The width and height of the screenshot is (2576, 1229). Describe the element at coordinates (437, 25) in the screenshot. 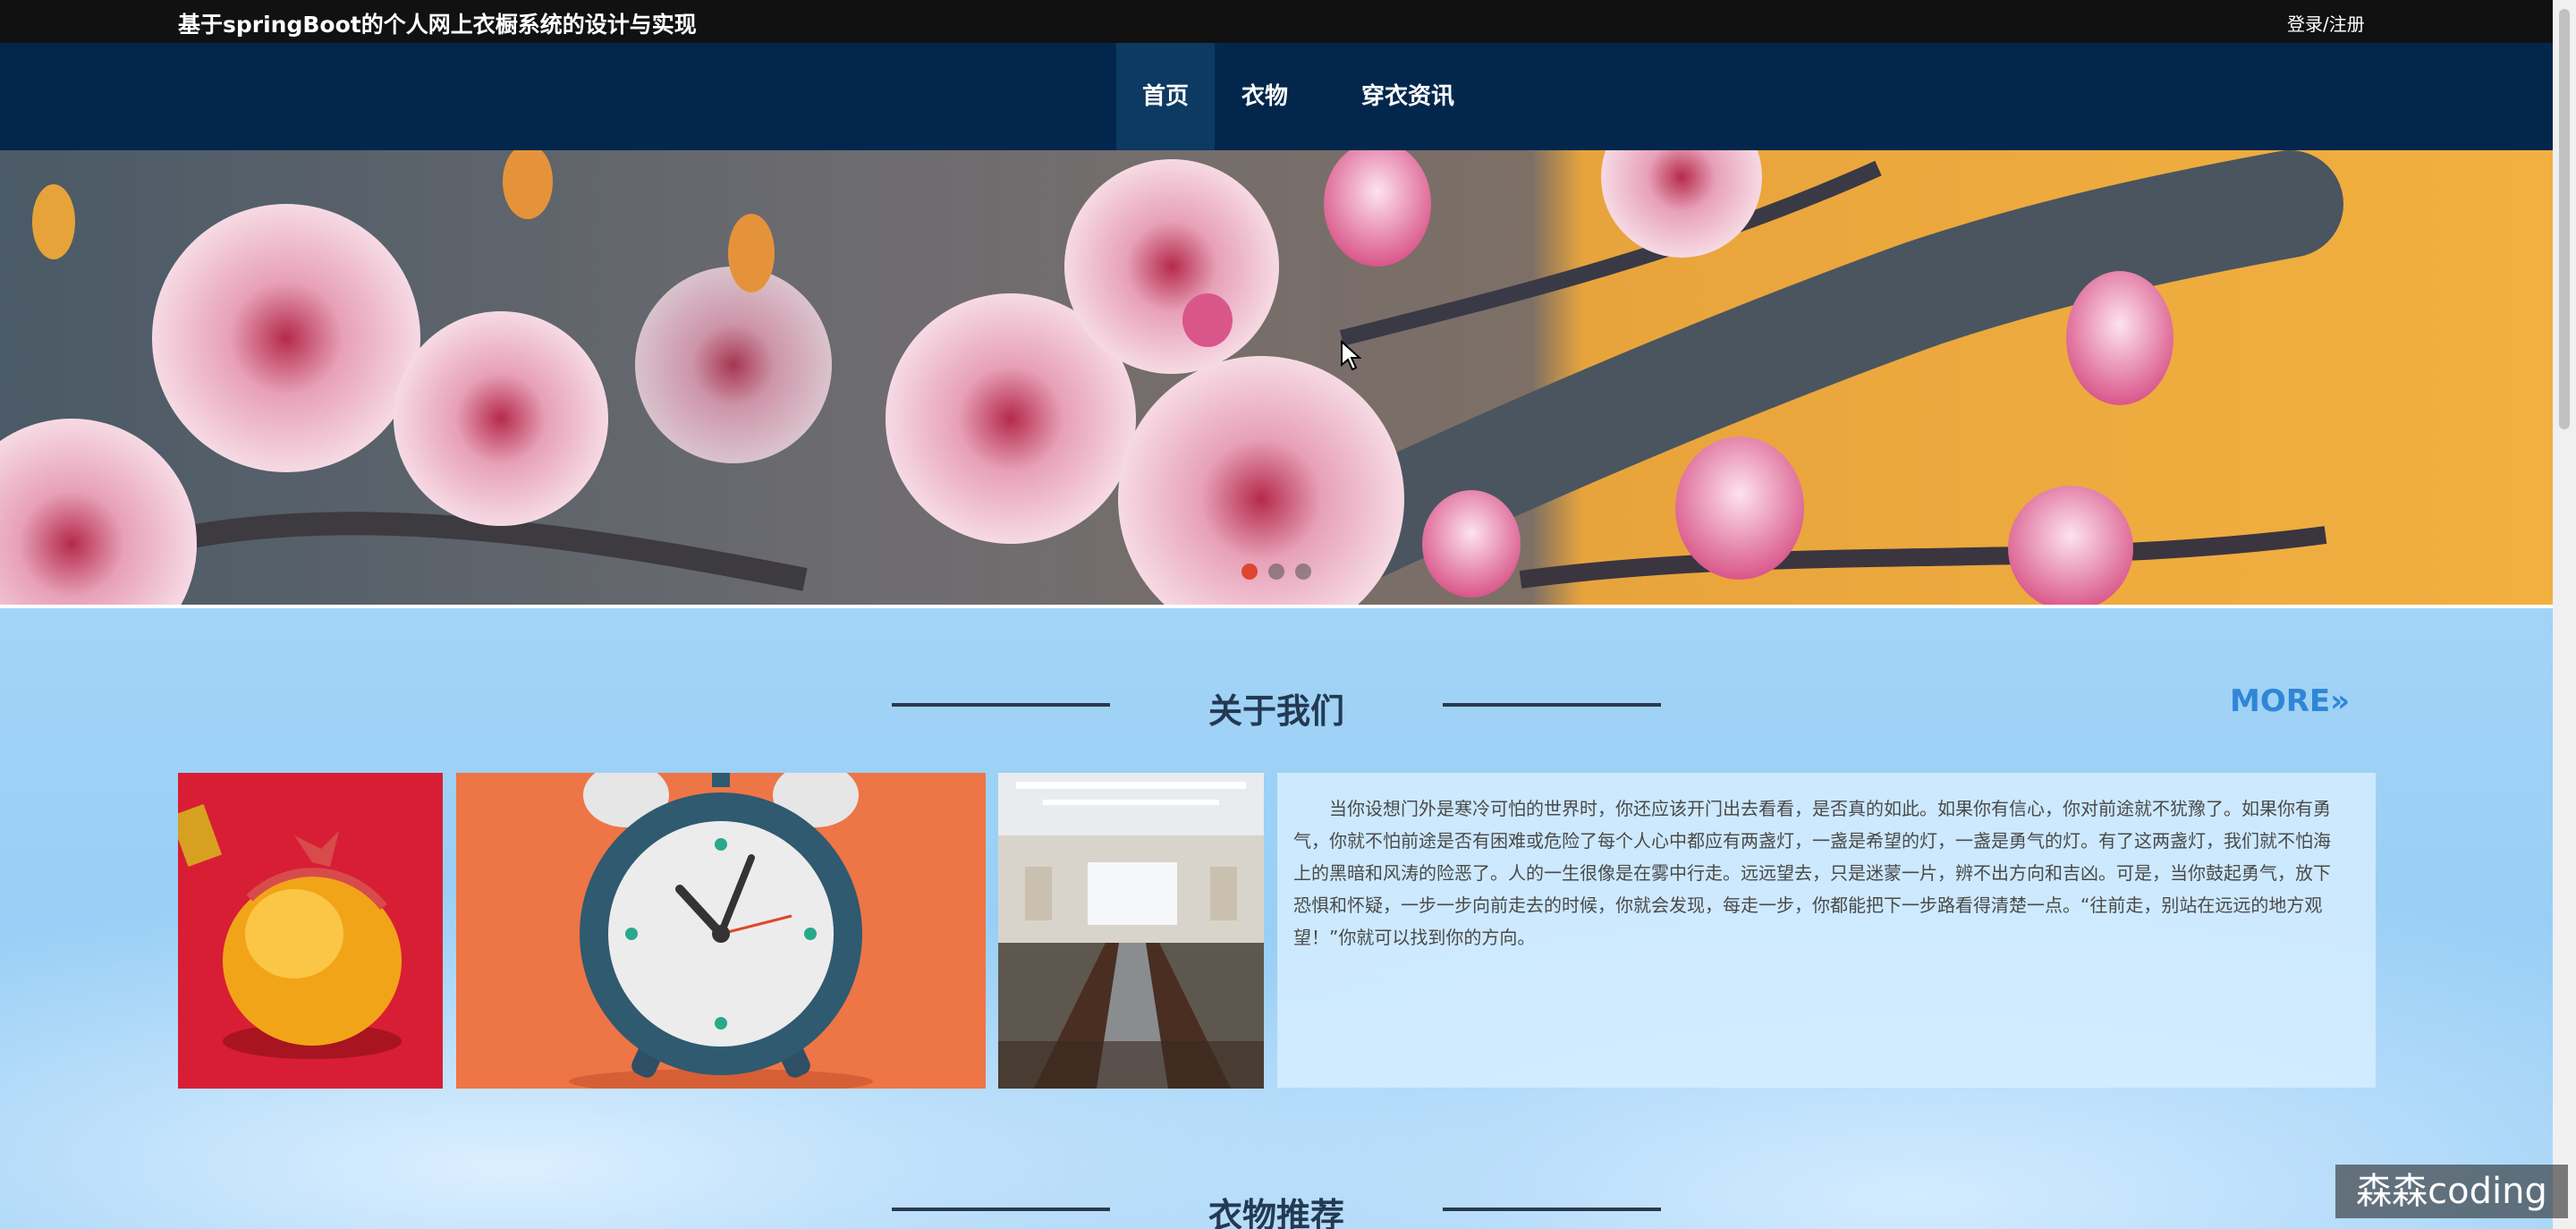

I see `site-title: 基于springBoot的个人网上衣橱系统的设计与实现` at that location.